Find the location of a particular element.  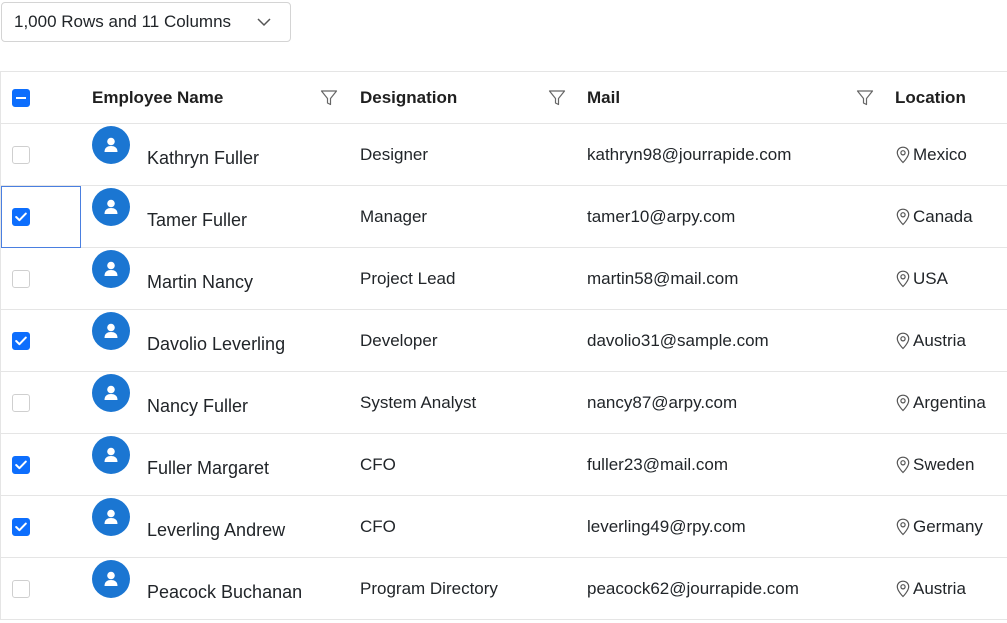

rows-columns-dropdown: 1,000 Rows and 11 Columns is located at coordinates (146, 22).